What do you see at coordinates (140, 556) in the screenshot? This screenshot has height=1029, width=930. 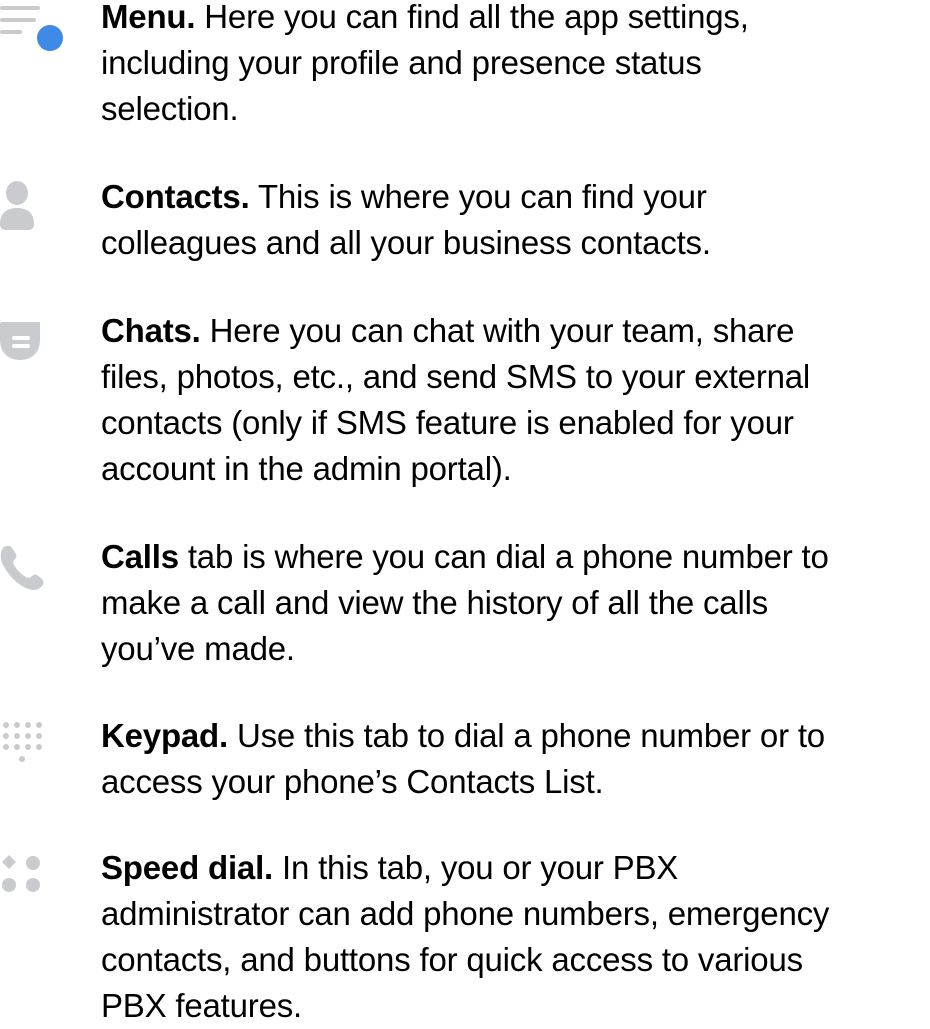 I see `item-term: Calls` at bounding box center [140, 556].